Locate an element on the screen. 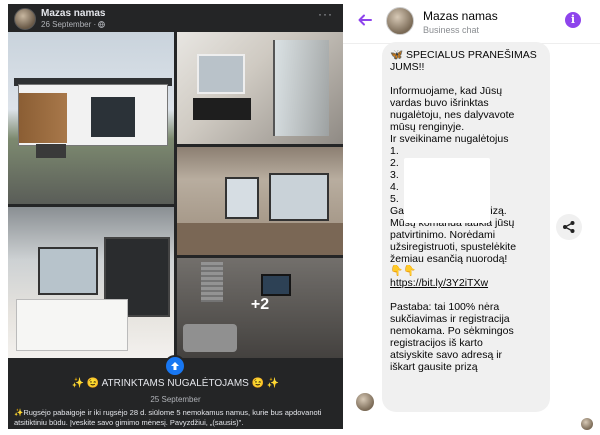  post-date: 26 September · is located at coordinates (73, 24).